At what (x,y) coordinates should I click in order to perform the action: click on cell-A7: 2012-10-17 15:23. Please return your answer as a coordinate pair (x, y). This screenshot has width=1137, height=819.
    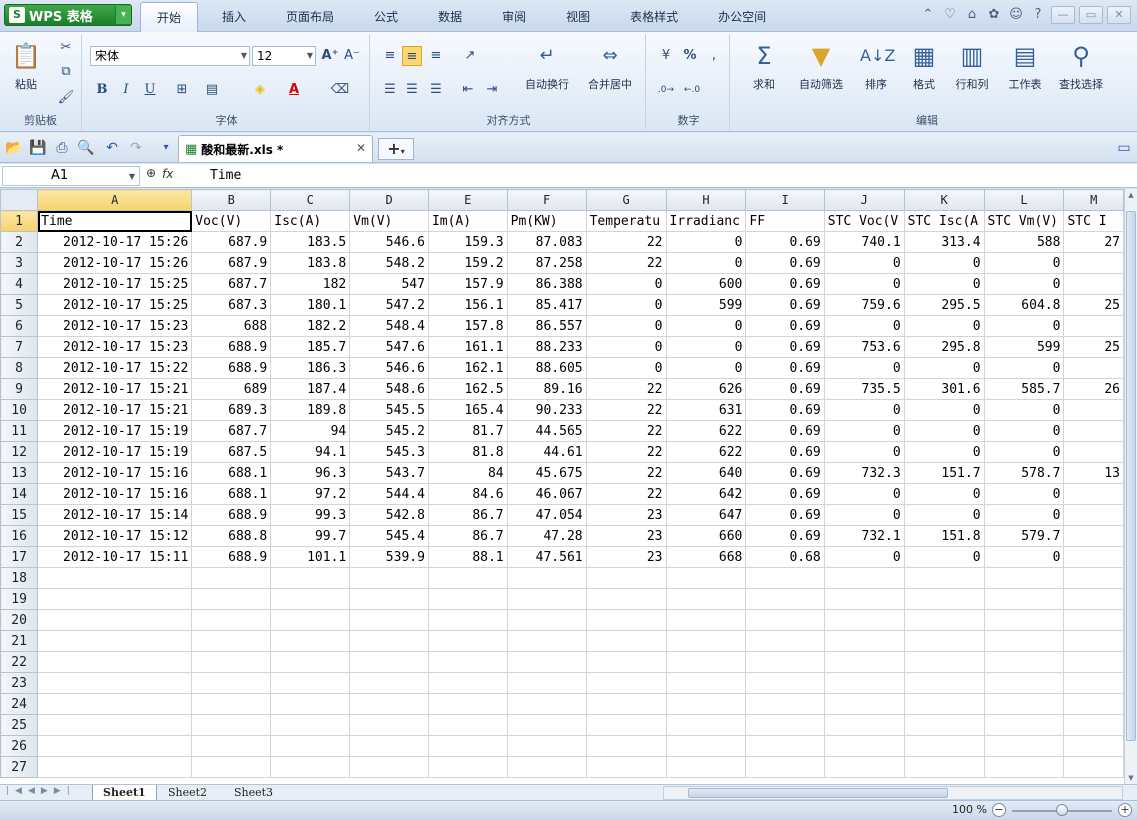
    Looking at the image, I should click on (115, 347).